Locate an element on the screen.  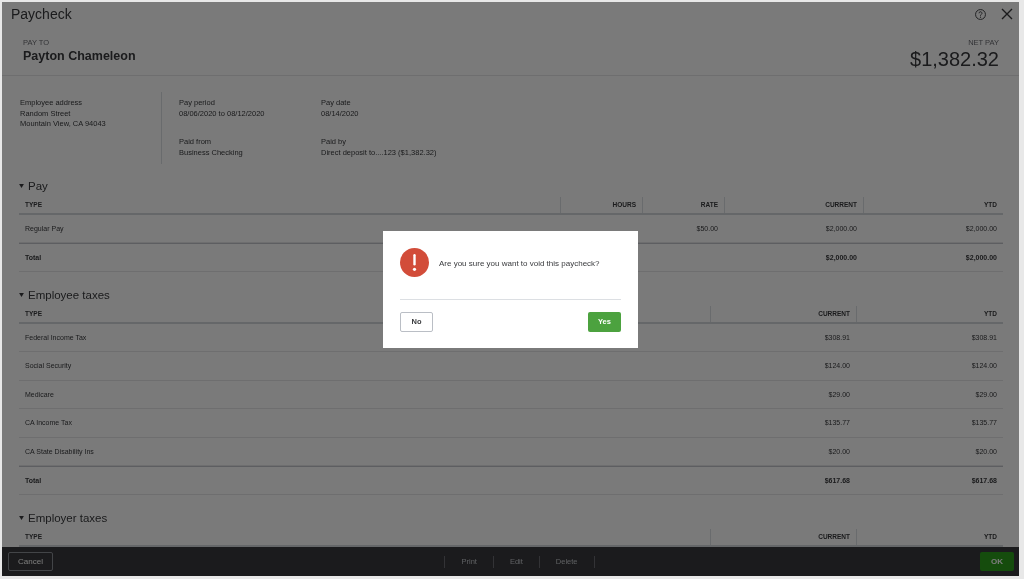
alert-icon is located at coordinates (414, 262).